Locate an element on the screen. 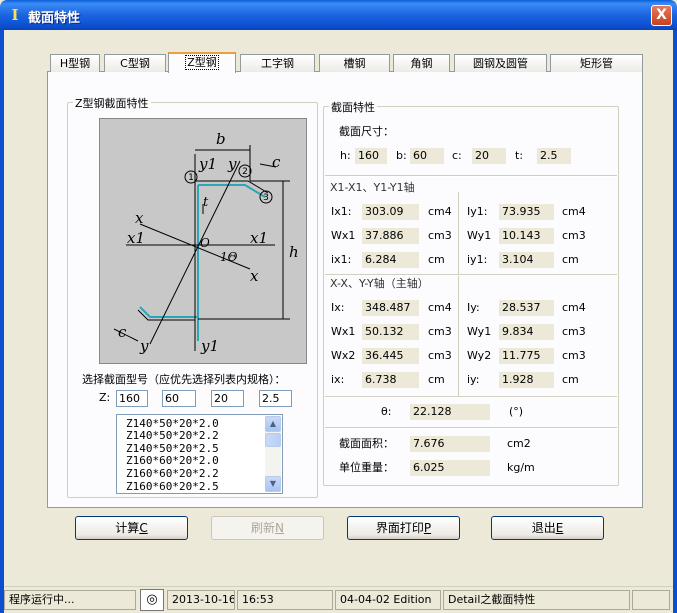 The image size is (677, 613). tab-label: 圆钢及圆管 is located at coordinates (500, 63).